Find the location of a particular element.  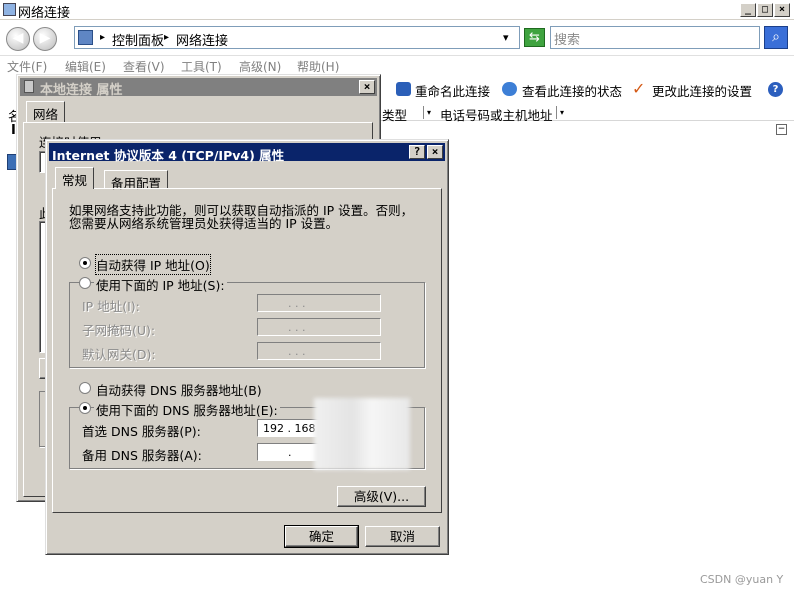

rename-connection-button: 重命名此连接 is located at coordinates (452, 90).